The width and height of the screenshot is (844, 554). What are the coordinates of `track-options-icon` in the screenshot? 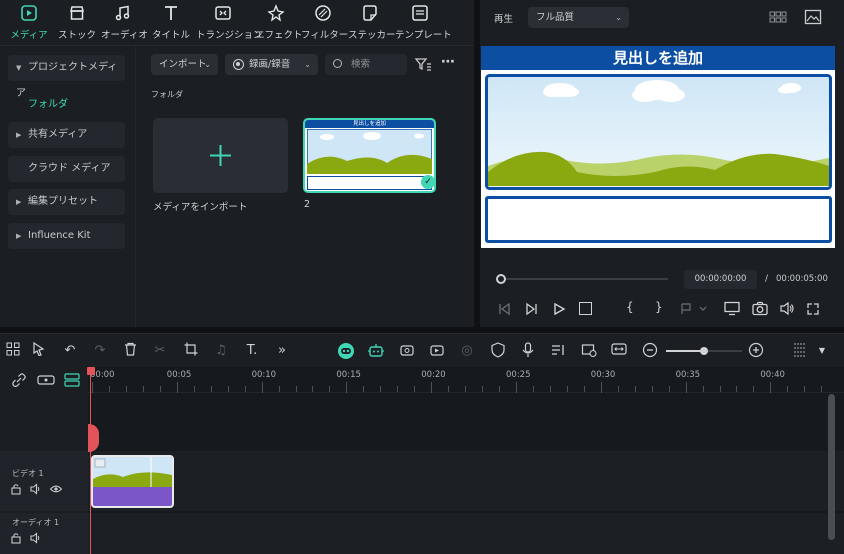 It's located at (800, 351).